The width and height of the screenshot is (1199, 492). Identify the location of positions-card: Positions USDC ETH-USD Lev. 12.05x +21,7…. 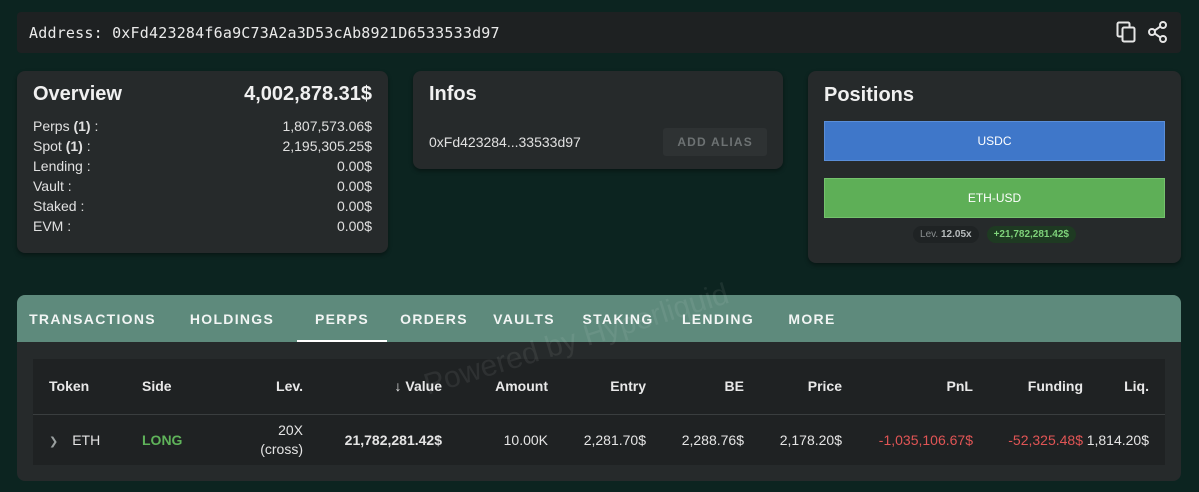
(994, 167).